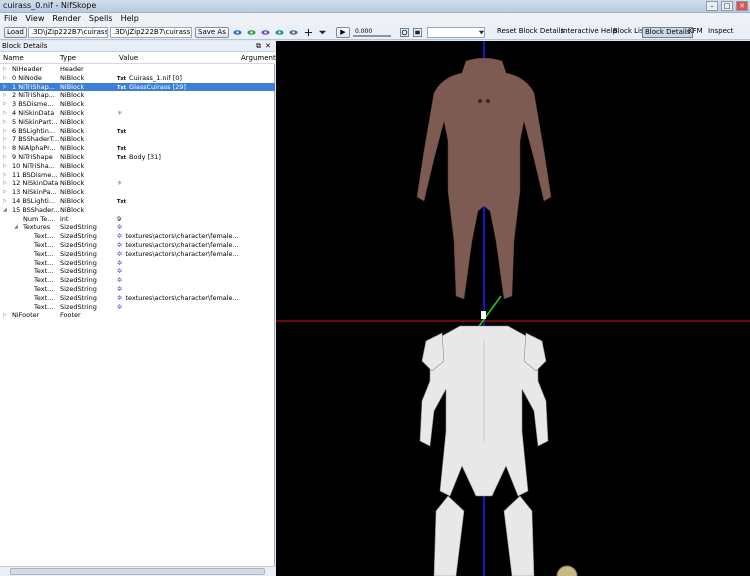  What do you see at coordinates (66, 19) in the screenshot?
I see `menu-render: Render` at bounding box center [66, 19].